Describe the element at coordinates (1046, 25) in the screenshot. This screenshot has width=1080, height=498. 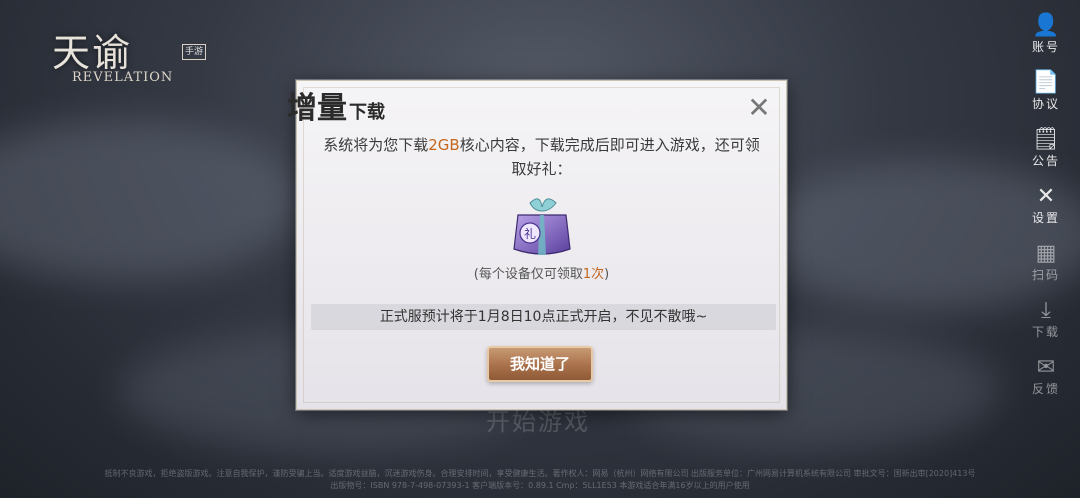
I see `account-icon: 👤` at that location.